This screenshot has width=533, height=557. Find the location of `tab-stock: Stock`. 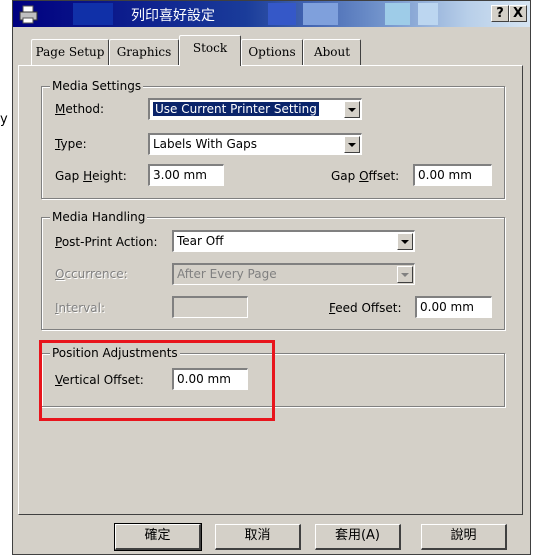

tab-stock: Stock is located at coordinates (210, 50).